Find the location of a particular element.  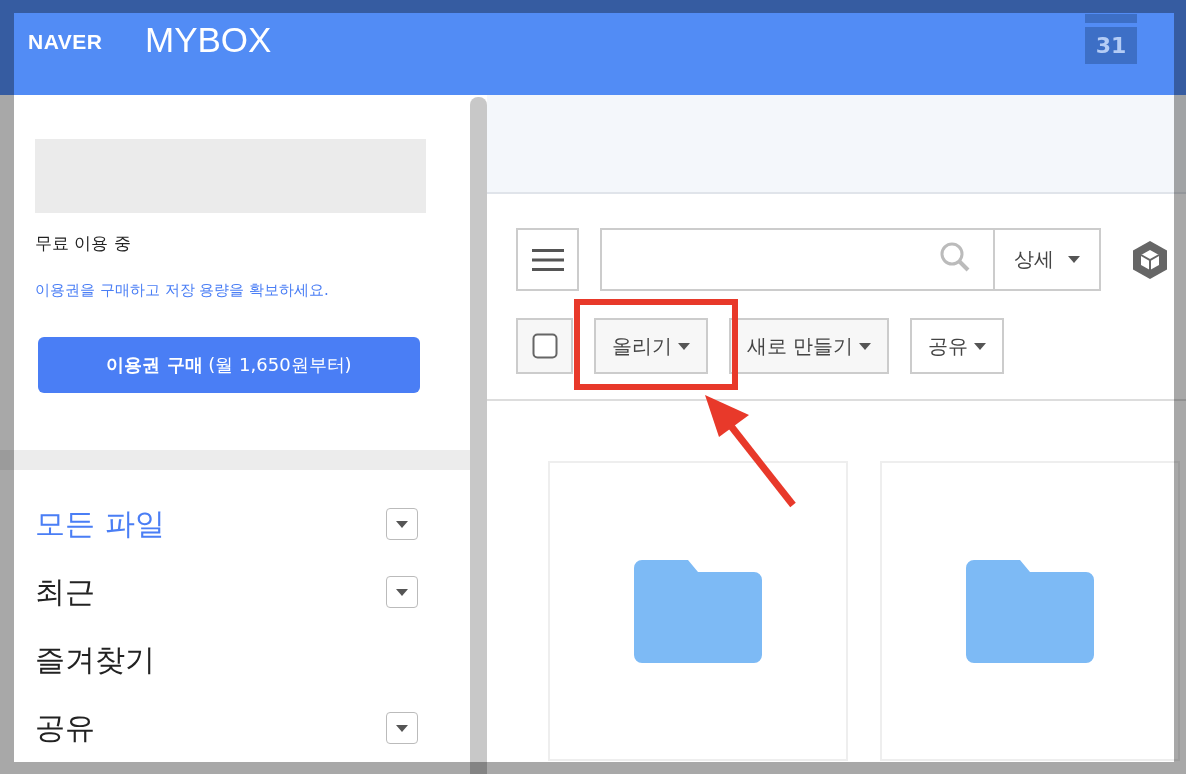

toolbar-dropdown-button: 새로 만들기 is located at coordinates (809, 346).